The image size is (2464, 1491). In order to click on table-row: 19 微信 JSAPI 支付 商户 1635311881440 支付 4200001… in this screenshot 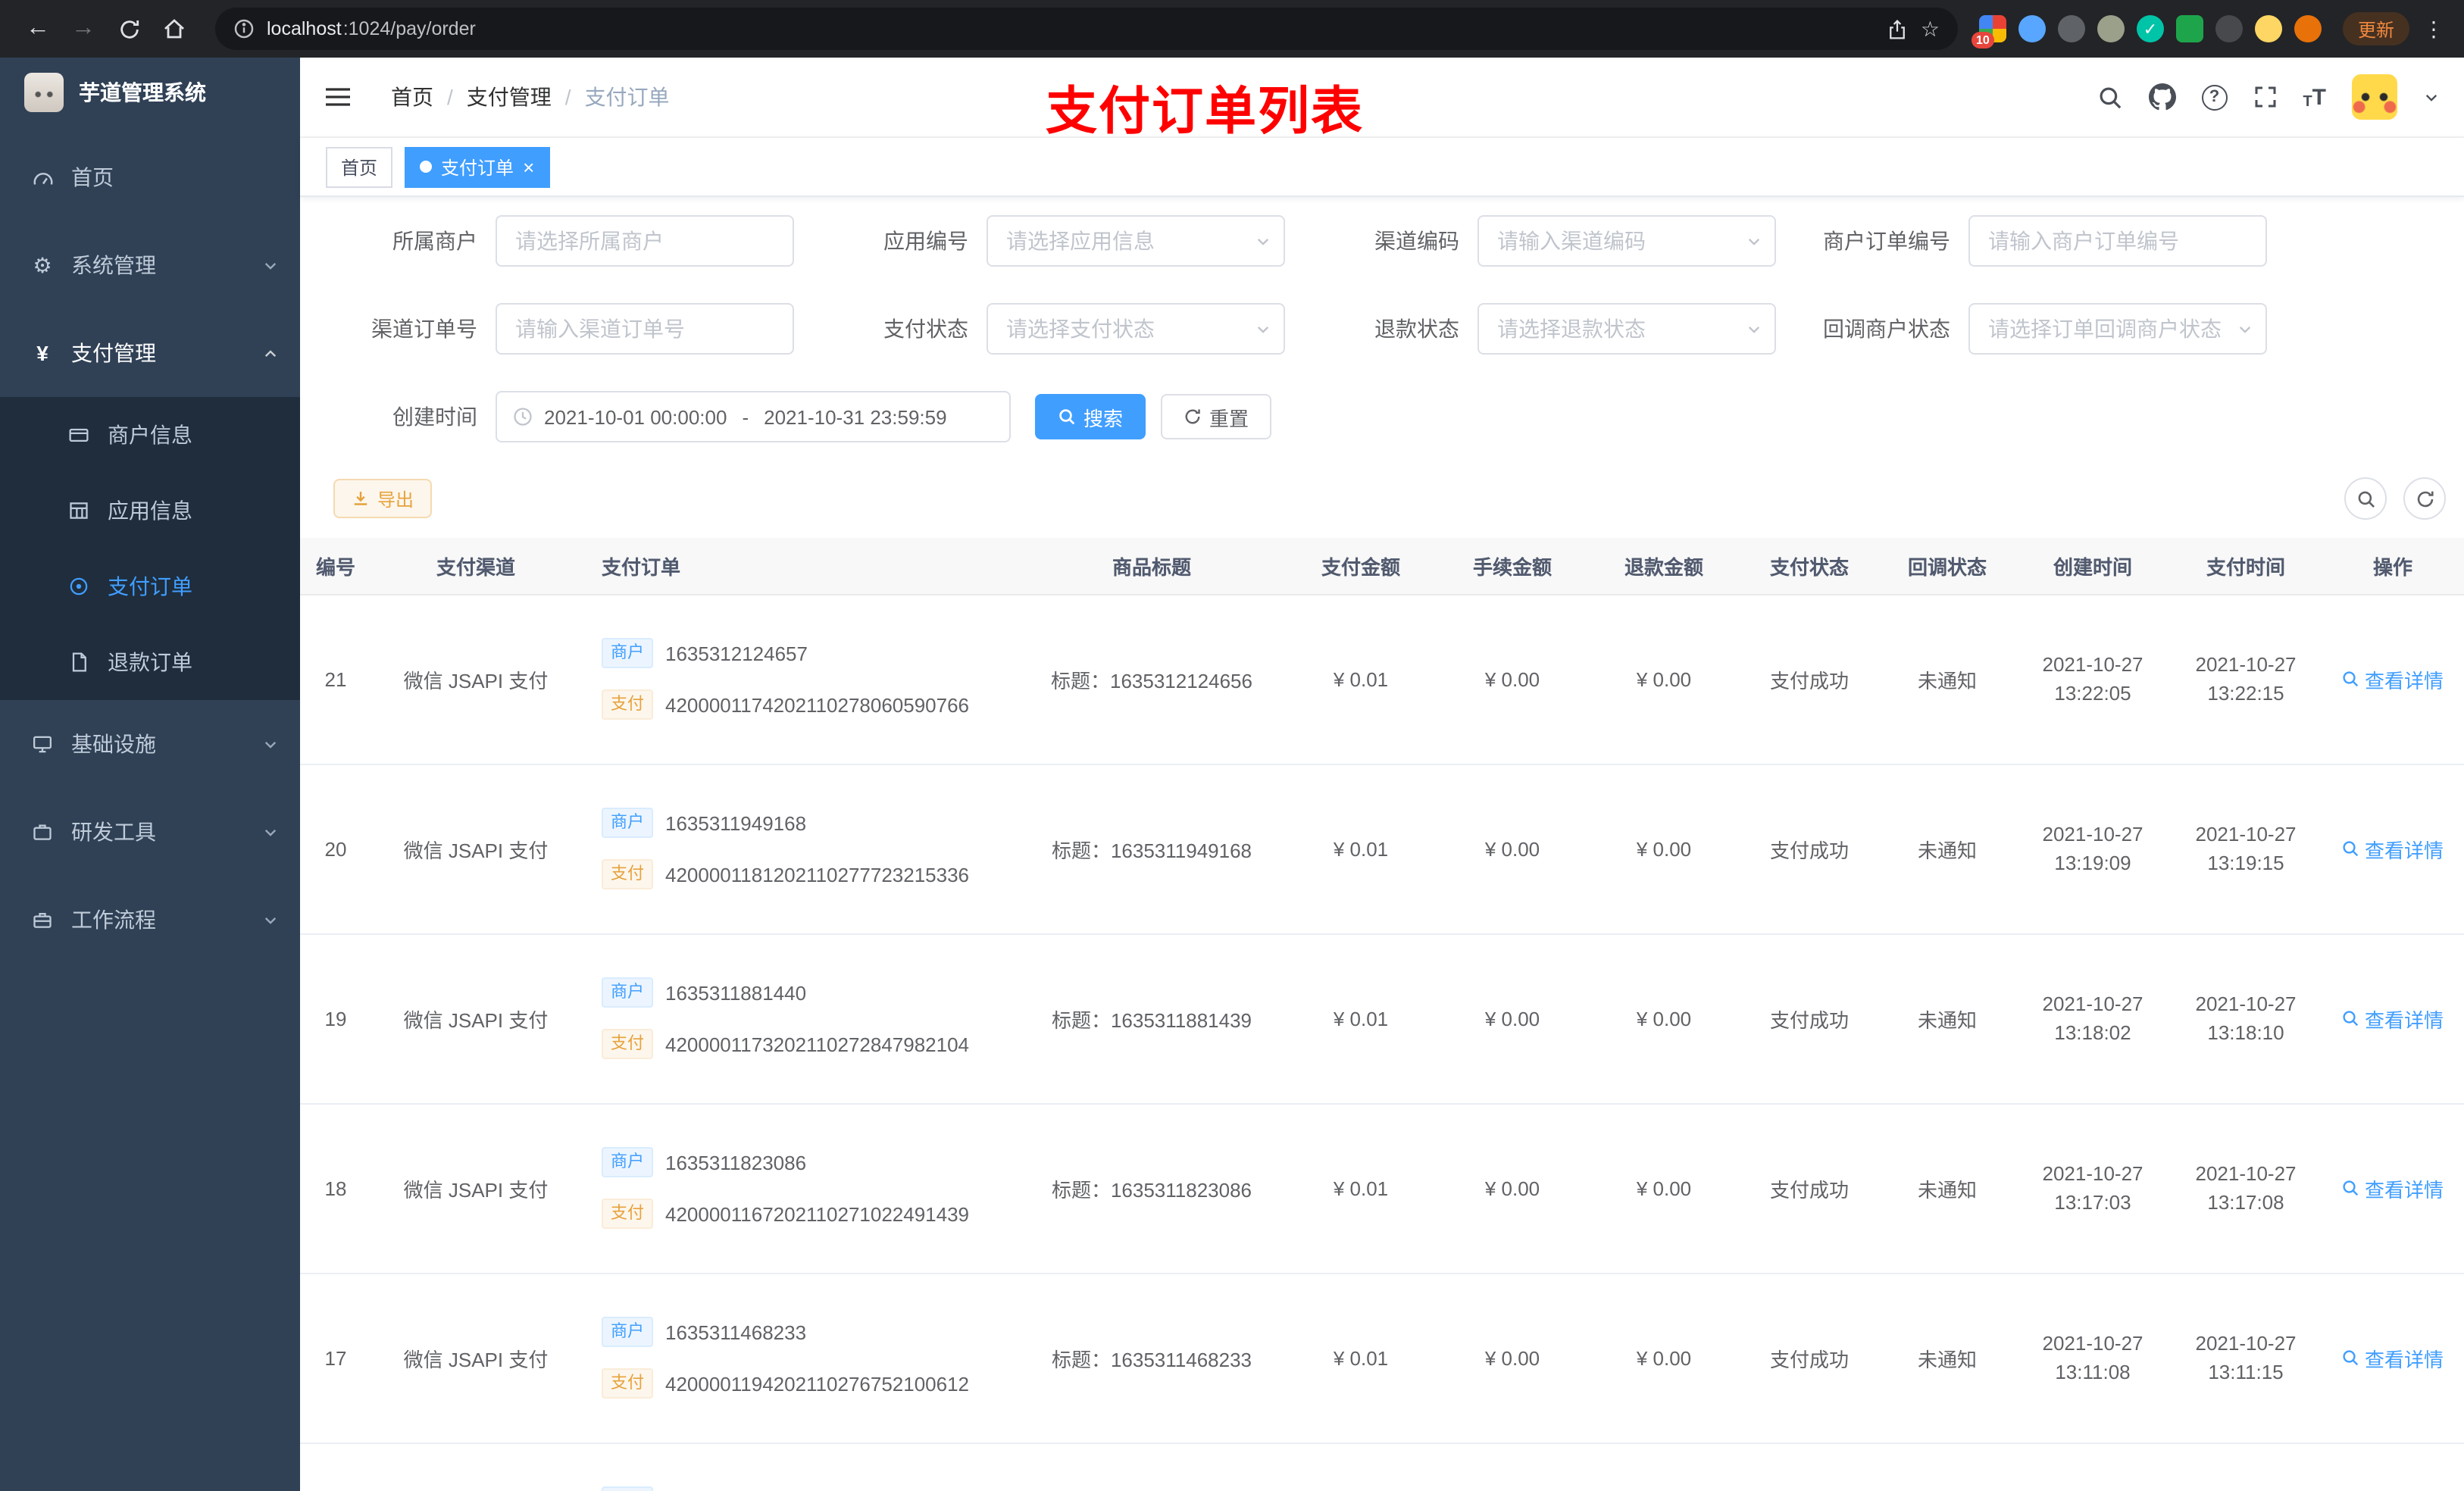, I will do `click(1382, 1018)`.